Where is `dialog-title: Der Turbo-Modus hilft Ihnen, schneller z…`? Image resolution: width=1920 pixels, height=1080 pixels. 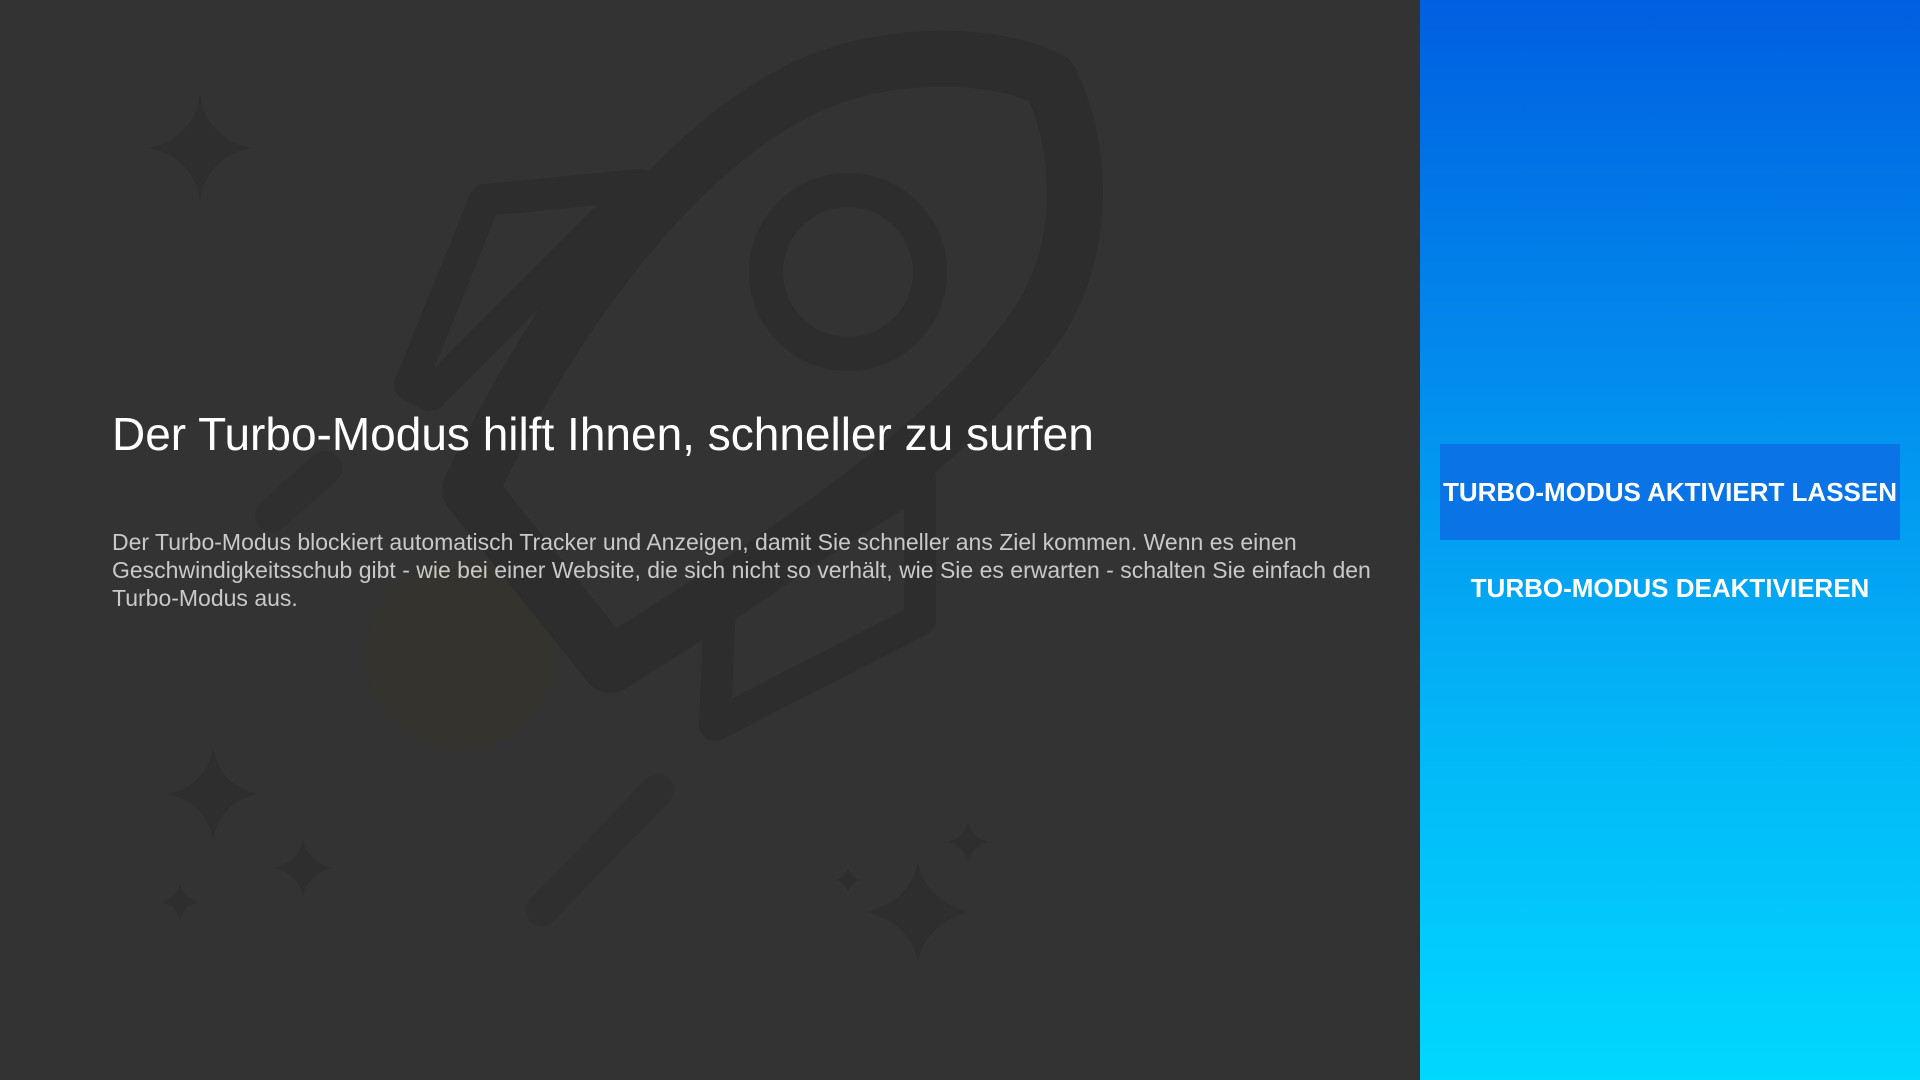 dialog-title: Der Turbo-Modus hilft Ihnen, schneller z… is located at coordinates (603, 434).